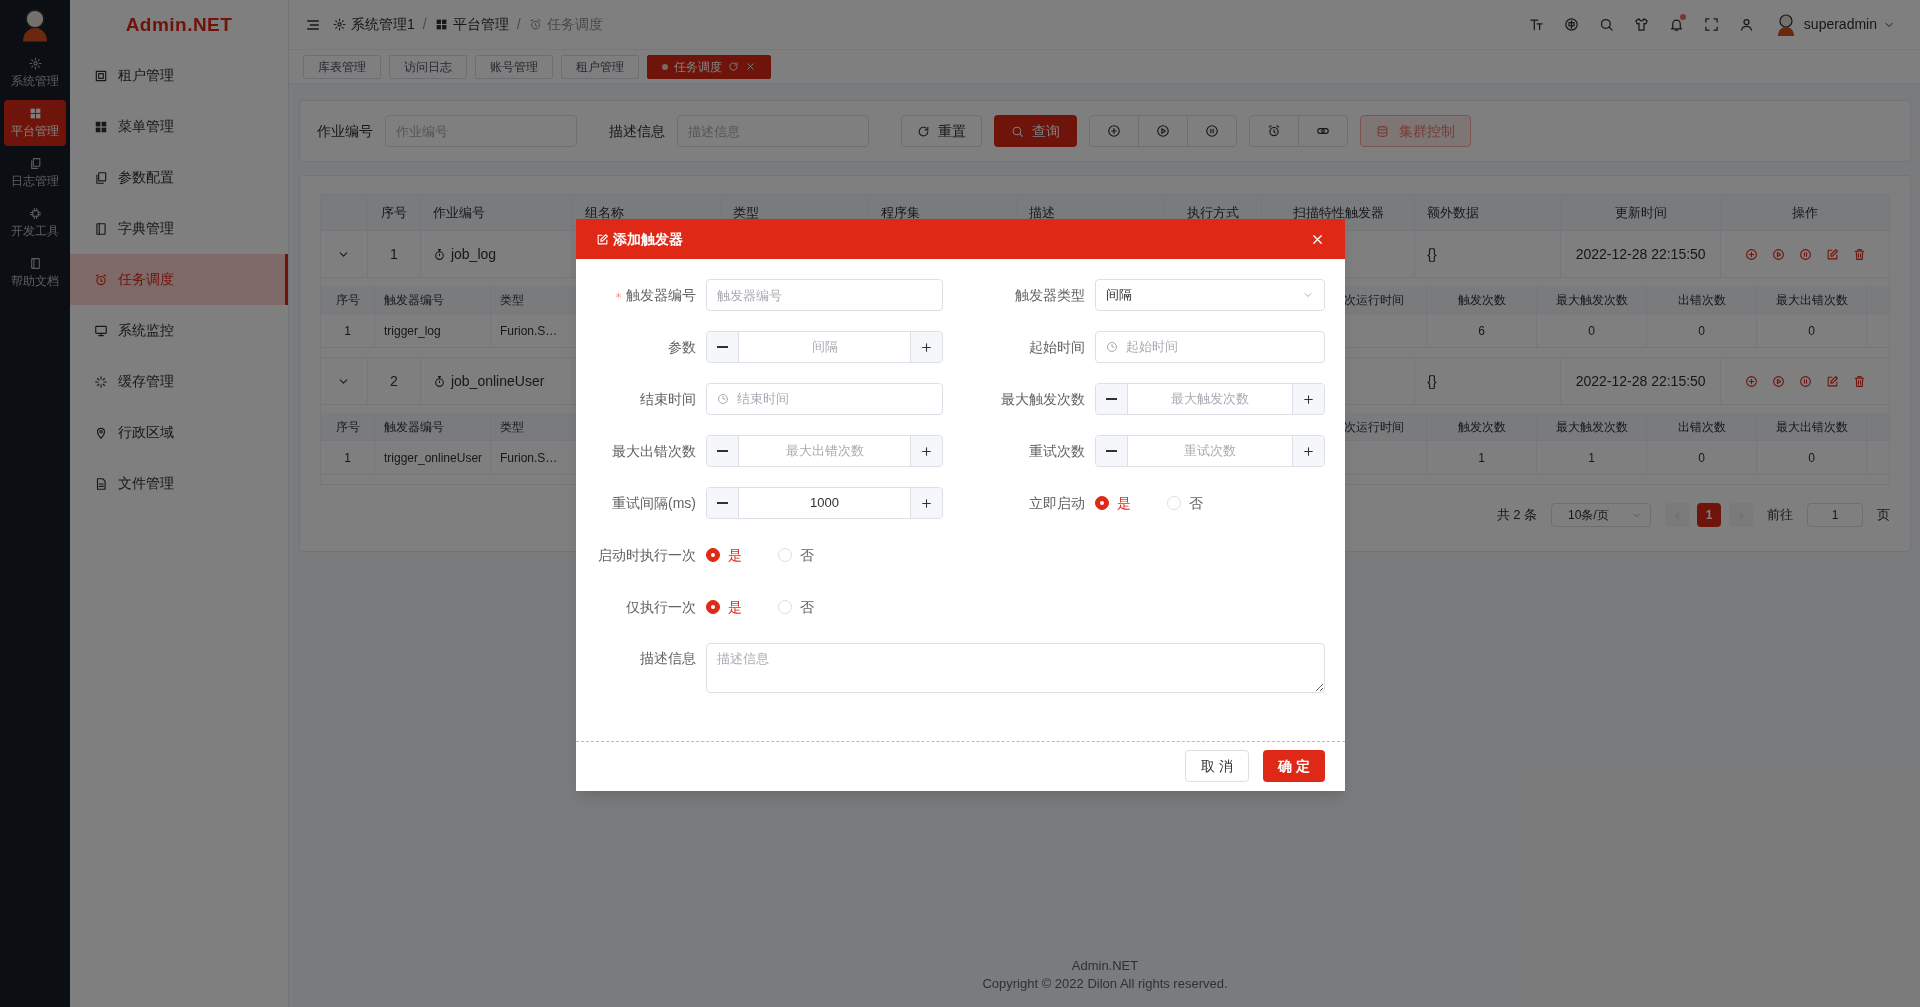 This screenshot has height=1007, width=1920. I want to click on number-stepper: 1000, so click(824, 503).